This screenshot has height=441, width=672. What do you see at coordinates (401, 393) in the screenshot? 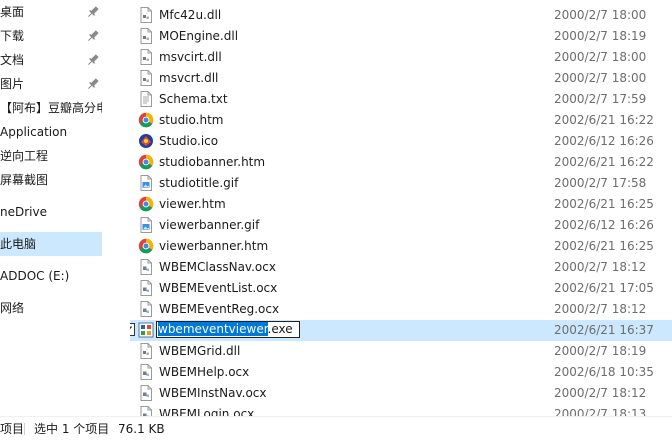
I see `file-row: WBEMInstNav.ocx 2000/2/7 18:12` at bounding box center [401, 393].